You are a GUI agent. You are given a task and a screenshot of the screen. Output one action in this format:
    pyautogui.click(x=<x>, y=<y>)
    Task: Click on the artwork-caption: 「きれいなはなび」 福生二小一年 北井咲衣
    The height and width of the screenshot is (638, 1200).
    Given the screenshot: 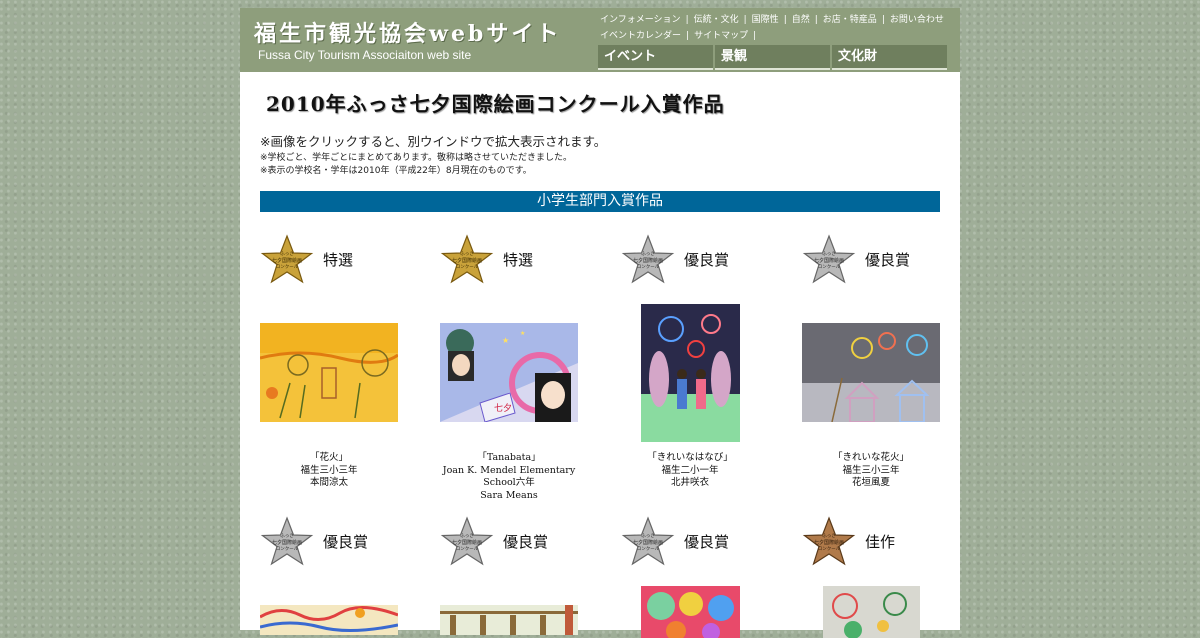 What is the action you would take?
    pyautogui.click(x=690, y=471)
    